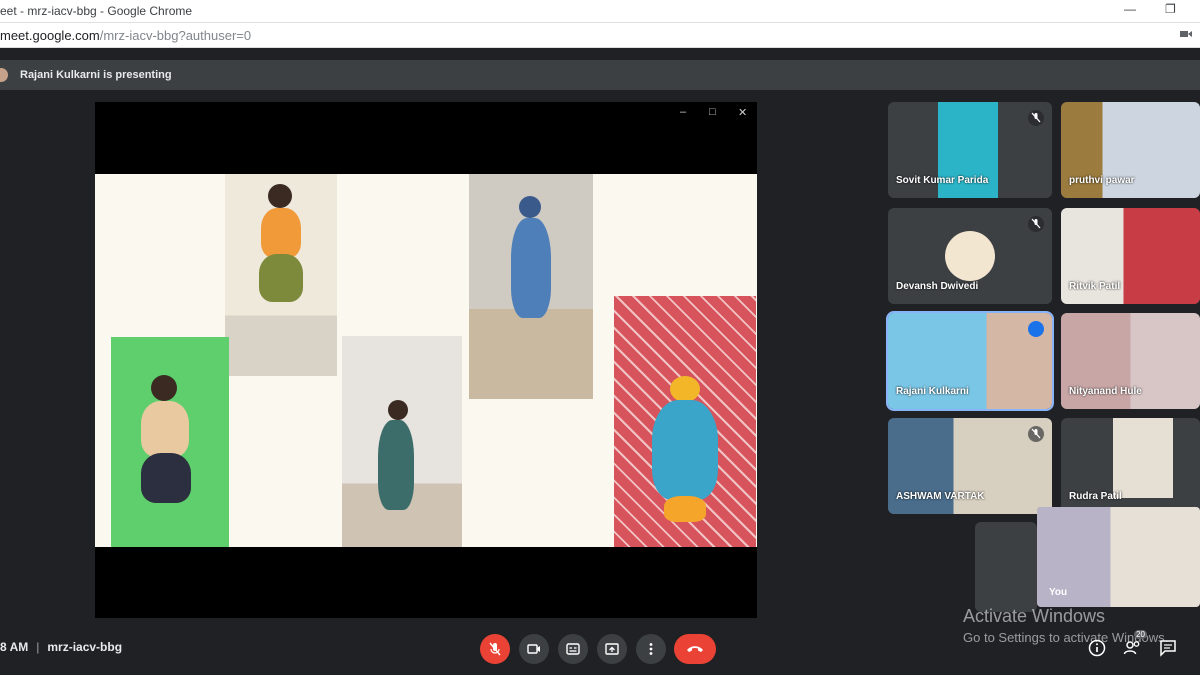 This screenshot has width=1200, height=675. What do you see at coordinates (1170, 9) in the screenshot?
I see `restore-icon: ❐` at bounding box center [1170, 9].